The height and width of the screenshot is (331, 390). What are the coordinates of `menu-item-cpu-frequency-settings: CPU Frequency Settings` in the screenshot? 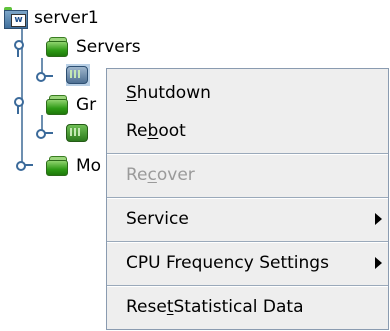 It's located at (247, 263).